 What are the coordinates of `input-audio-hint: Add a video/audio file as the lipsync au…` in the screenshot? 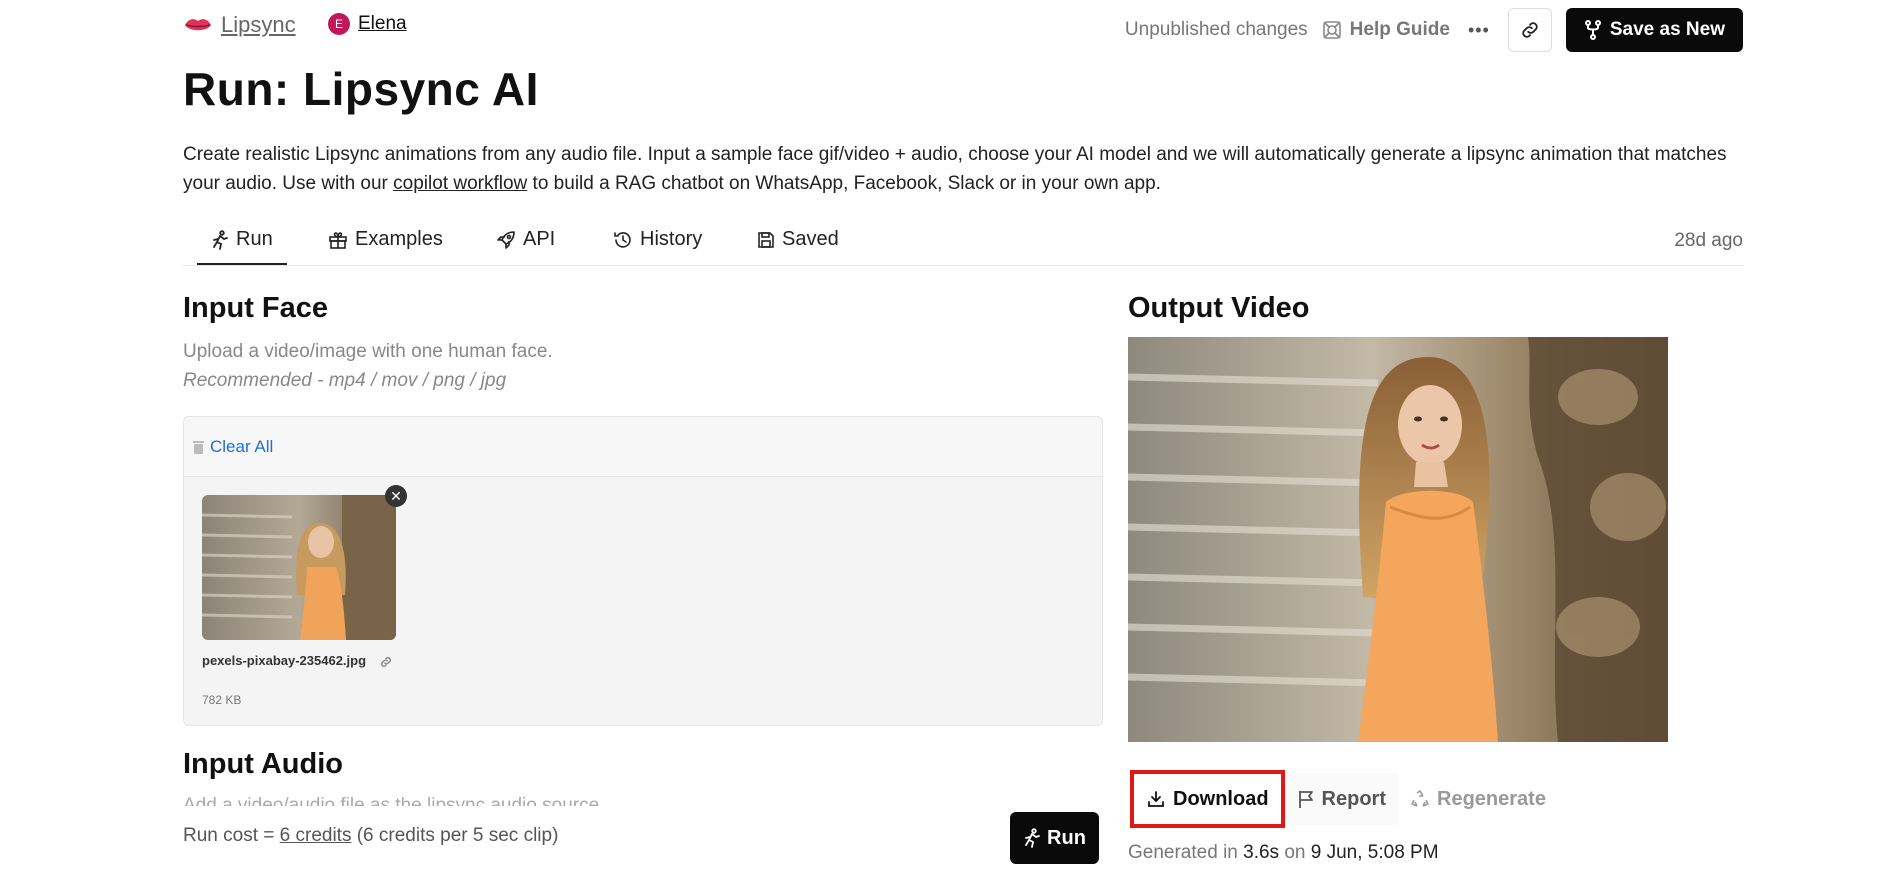 It's located at (394, 800).